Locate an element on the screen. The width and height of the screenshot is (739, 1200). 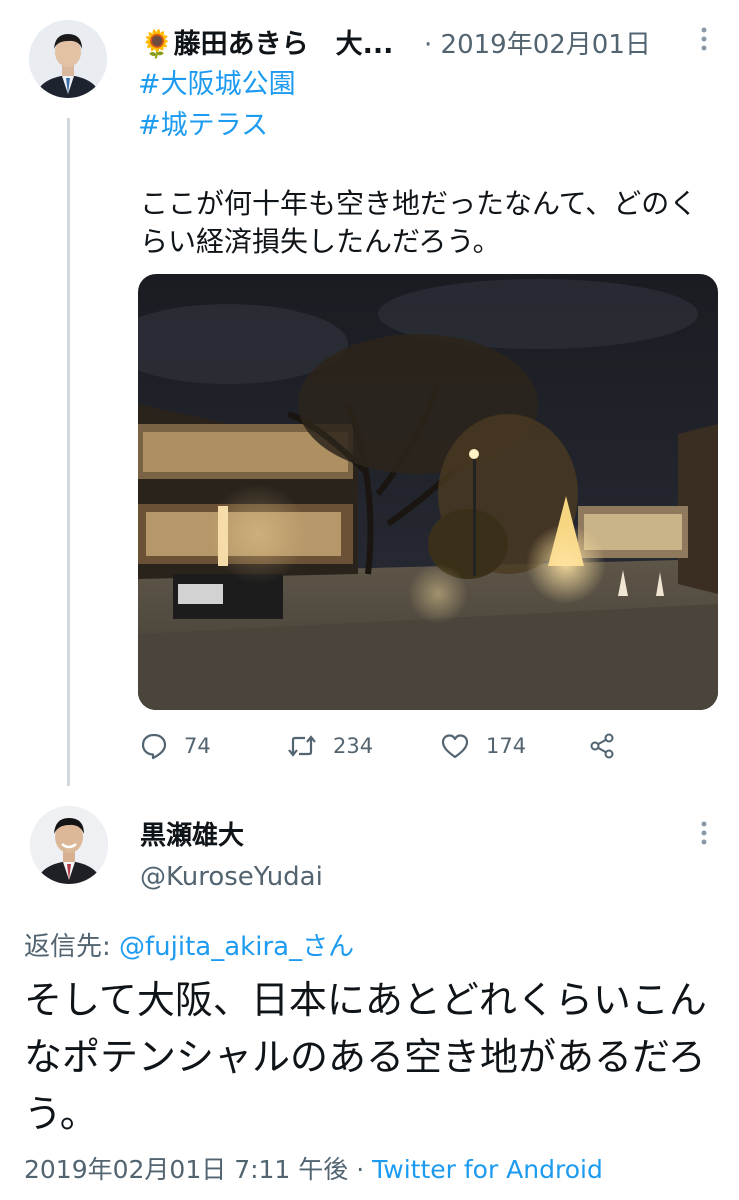
hashtag-link: #城テラス is located at coordinates (203, 122).